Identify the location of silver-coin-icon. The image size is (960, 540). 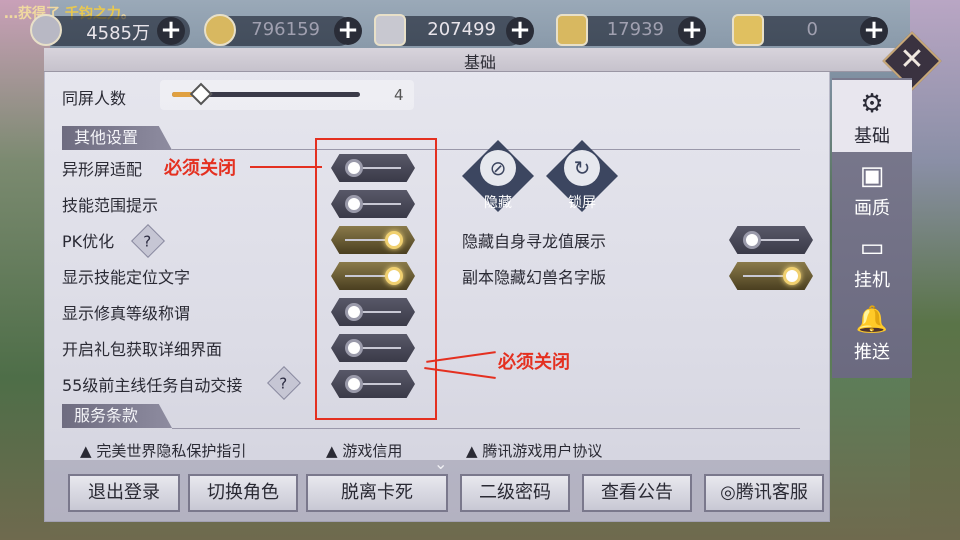
(46, 30).